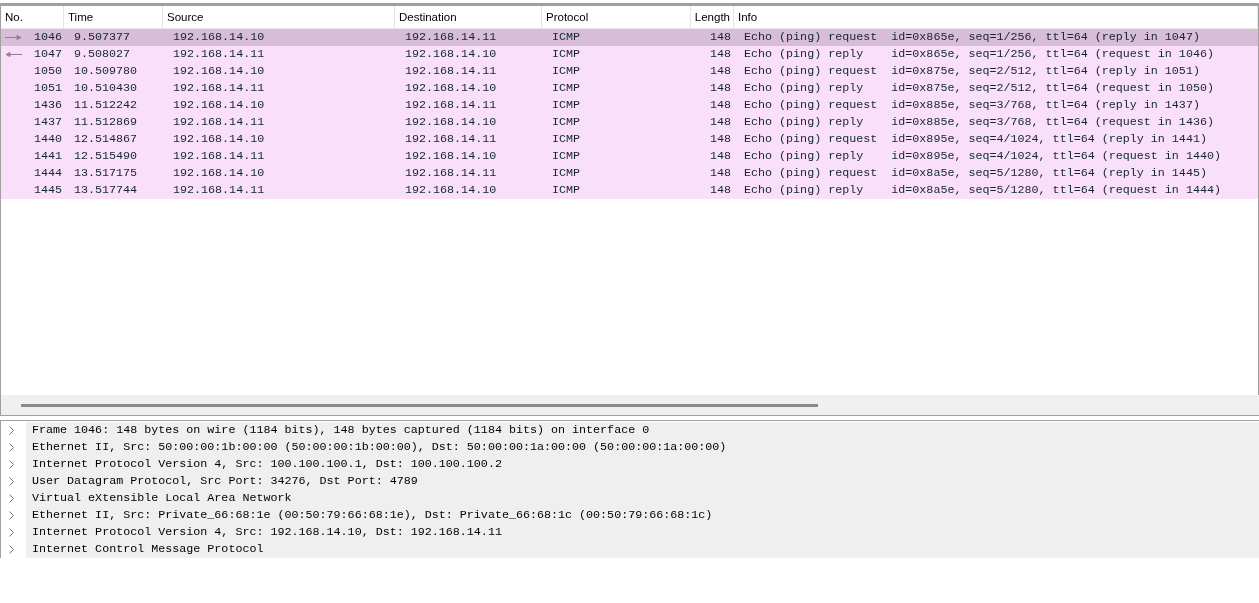 This screenshot has width=1259, height=603. What do you see at coordinates (279, 17) in the screenshot?
I see `column-header: Source` at bounding box center [279, 17].